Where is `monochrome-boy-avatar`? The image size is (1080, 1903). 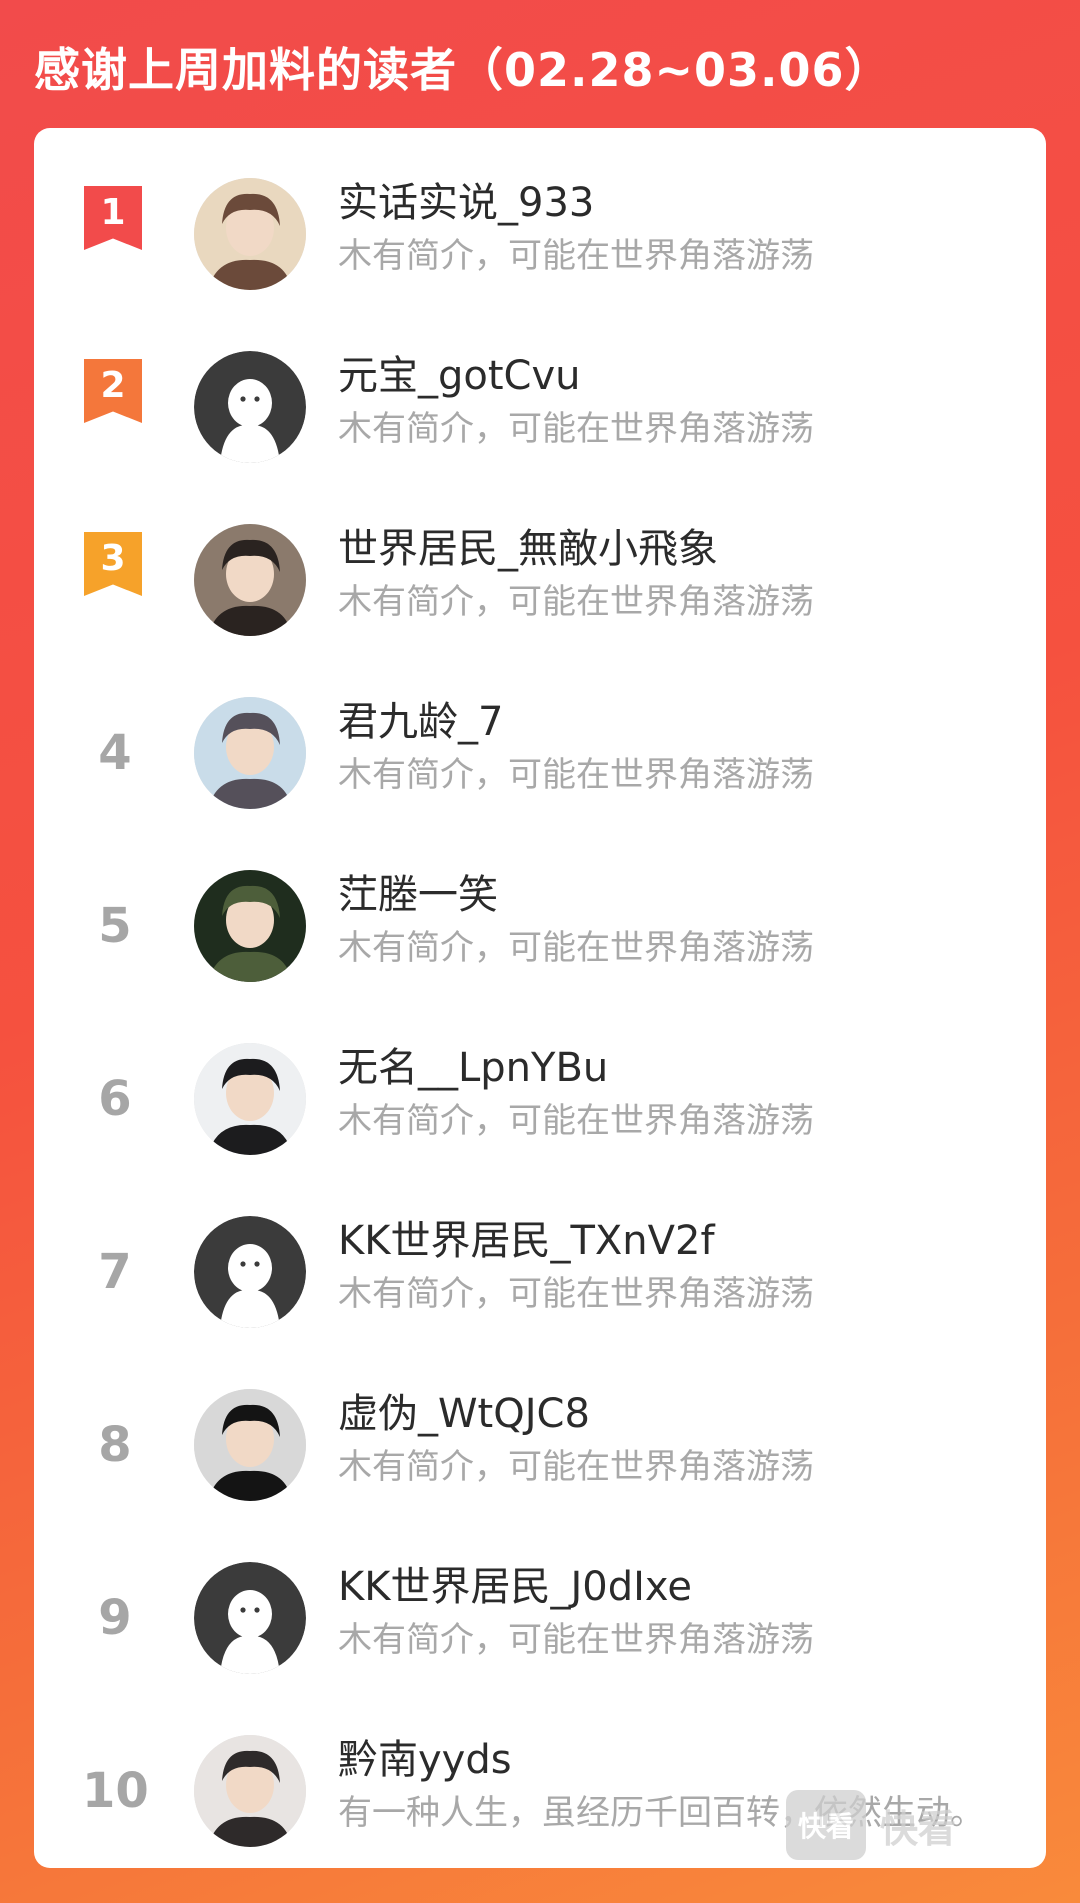
monochrome-boy-avatar is located at coordinates (250, 1445).